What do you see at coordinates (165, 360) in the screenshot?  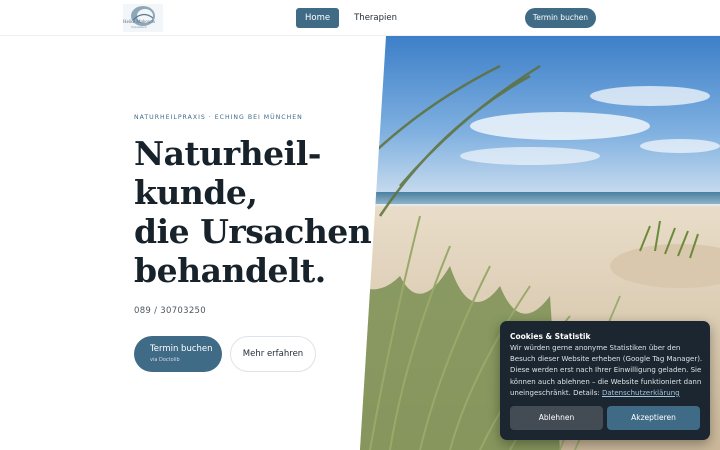 I see `book-appointment-sublabel: via Doctolib` at bounding box center [165, 360].